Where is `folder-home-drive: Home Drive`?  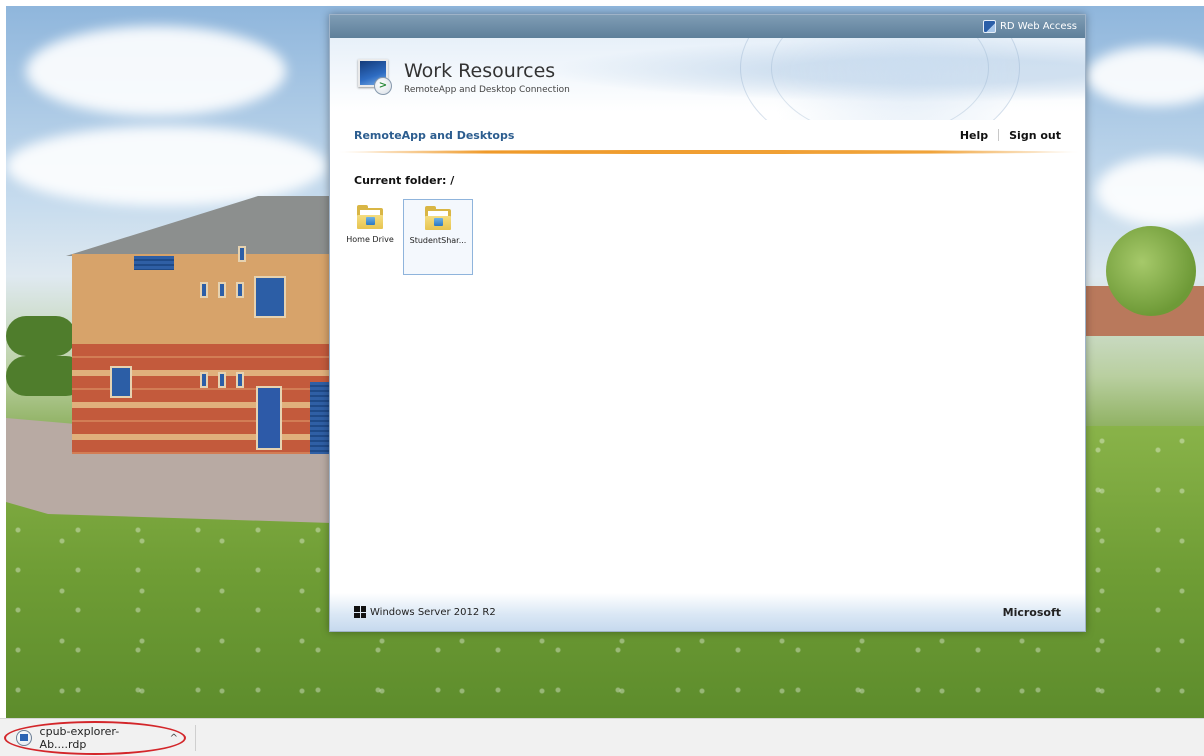 folder-home-drive: Home Drive is located at coordinates (370, 237).